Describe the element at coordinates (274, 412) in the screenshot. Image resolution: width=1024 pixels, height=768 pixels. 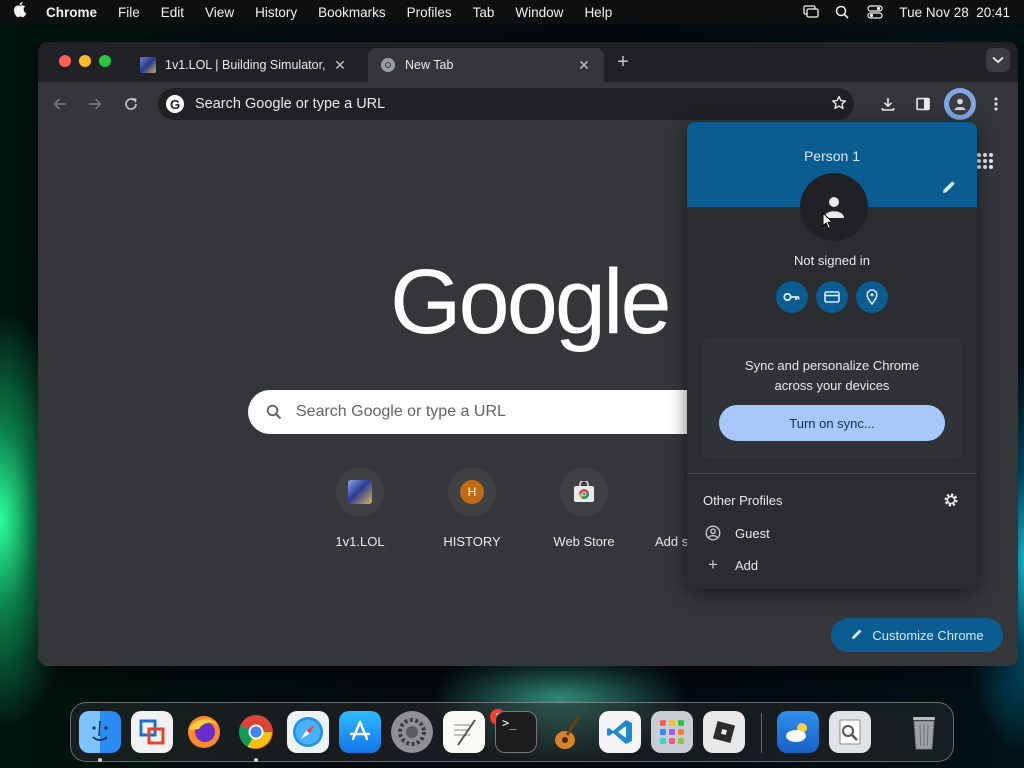
I see `search-icon` at that location.